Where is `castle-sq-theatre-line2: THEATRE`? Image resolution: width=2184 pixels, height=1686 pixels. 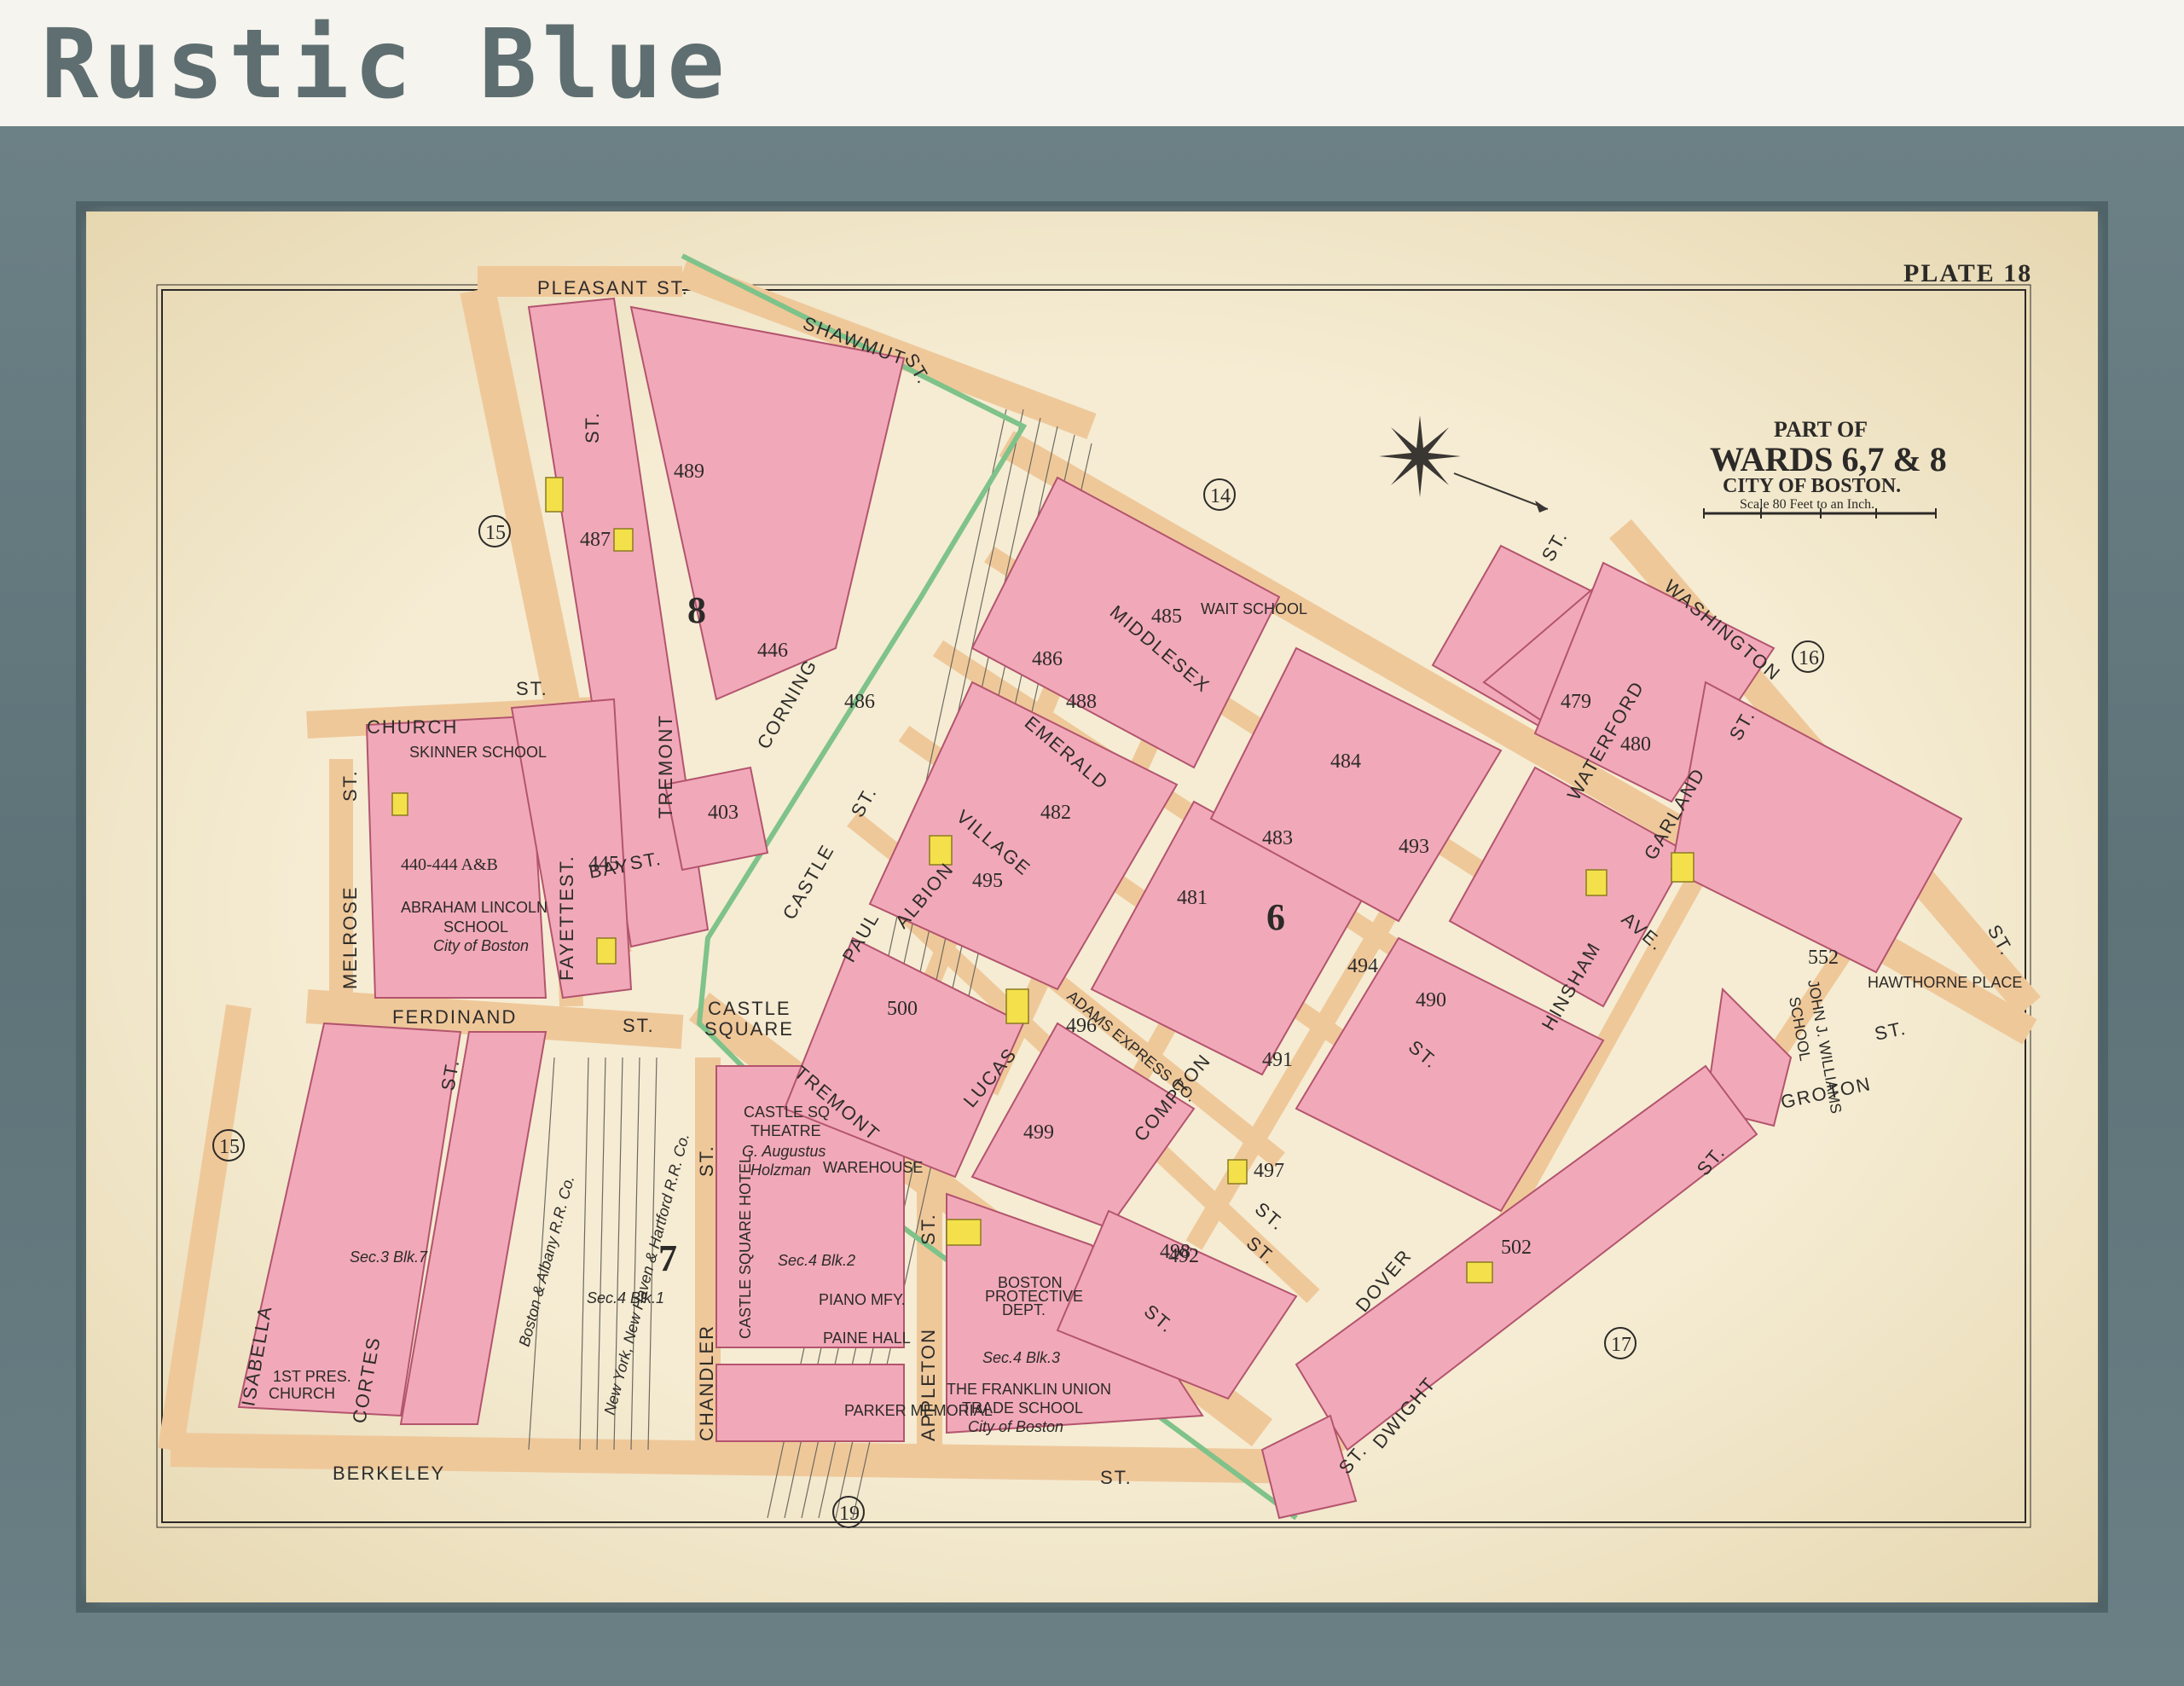
castle-sq-theatre-line2: THEATRE is located at coordinates (785, 1130).